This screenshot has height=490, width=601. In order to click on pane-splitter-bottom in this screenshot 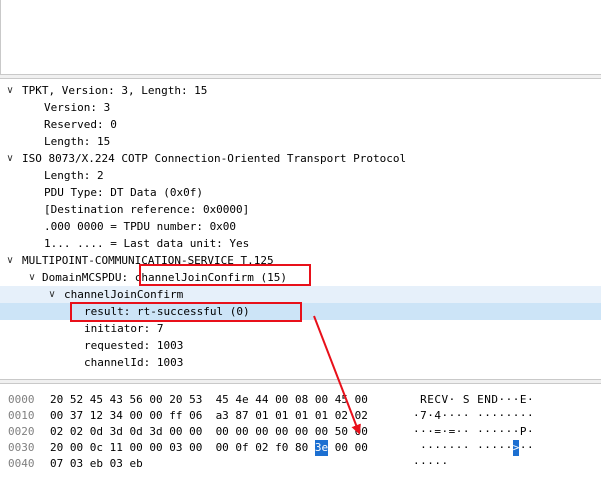, I will do `click(300, 381)`.